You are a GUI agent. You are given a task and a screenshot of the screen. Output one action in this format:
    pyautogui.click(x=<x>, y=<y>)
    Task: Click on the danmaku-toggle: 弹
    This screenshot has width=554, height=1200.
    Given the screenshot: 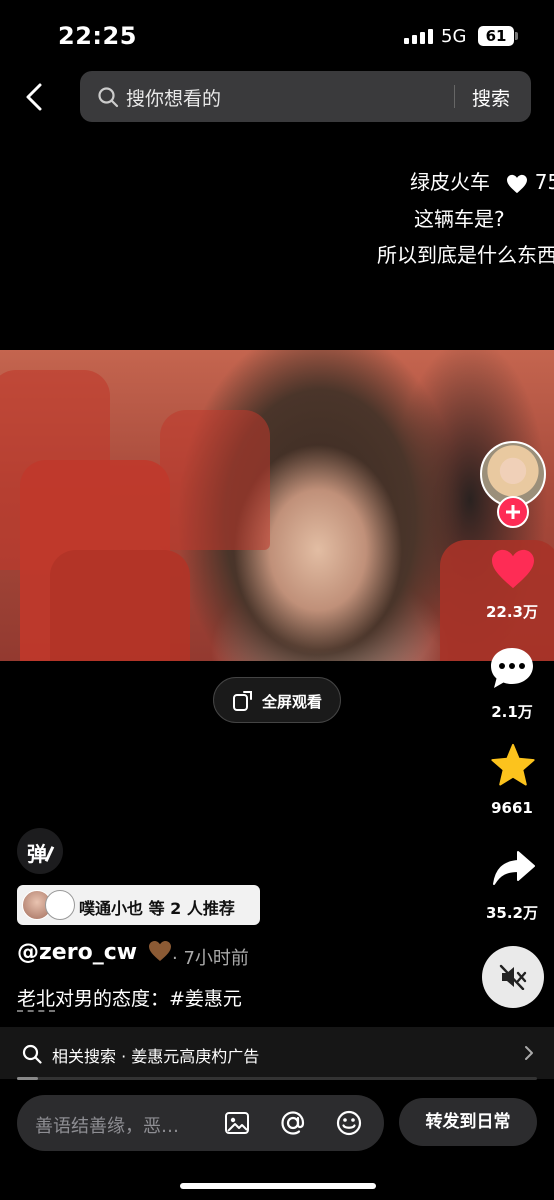 What is the action you would take?
    pyautogui.click(x=40, y=851)
    